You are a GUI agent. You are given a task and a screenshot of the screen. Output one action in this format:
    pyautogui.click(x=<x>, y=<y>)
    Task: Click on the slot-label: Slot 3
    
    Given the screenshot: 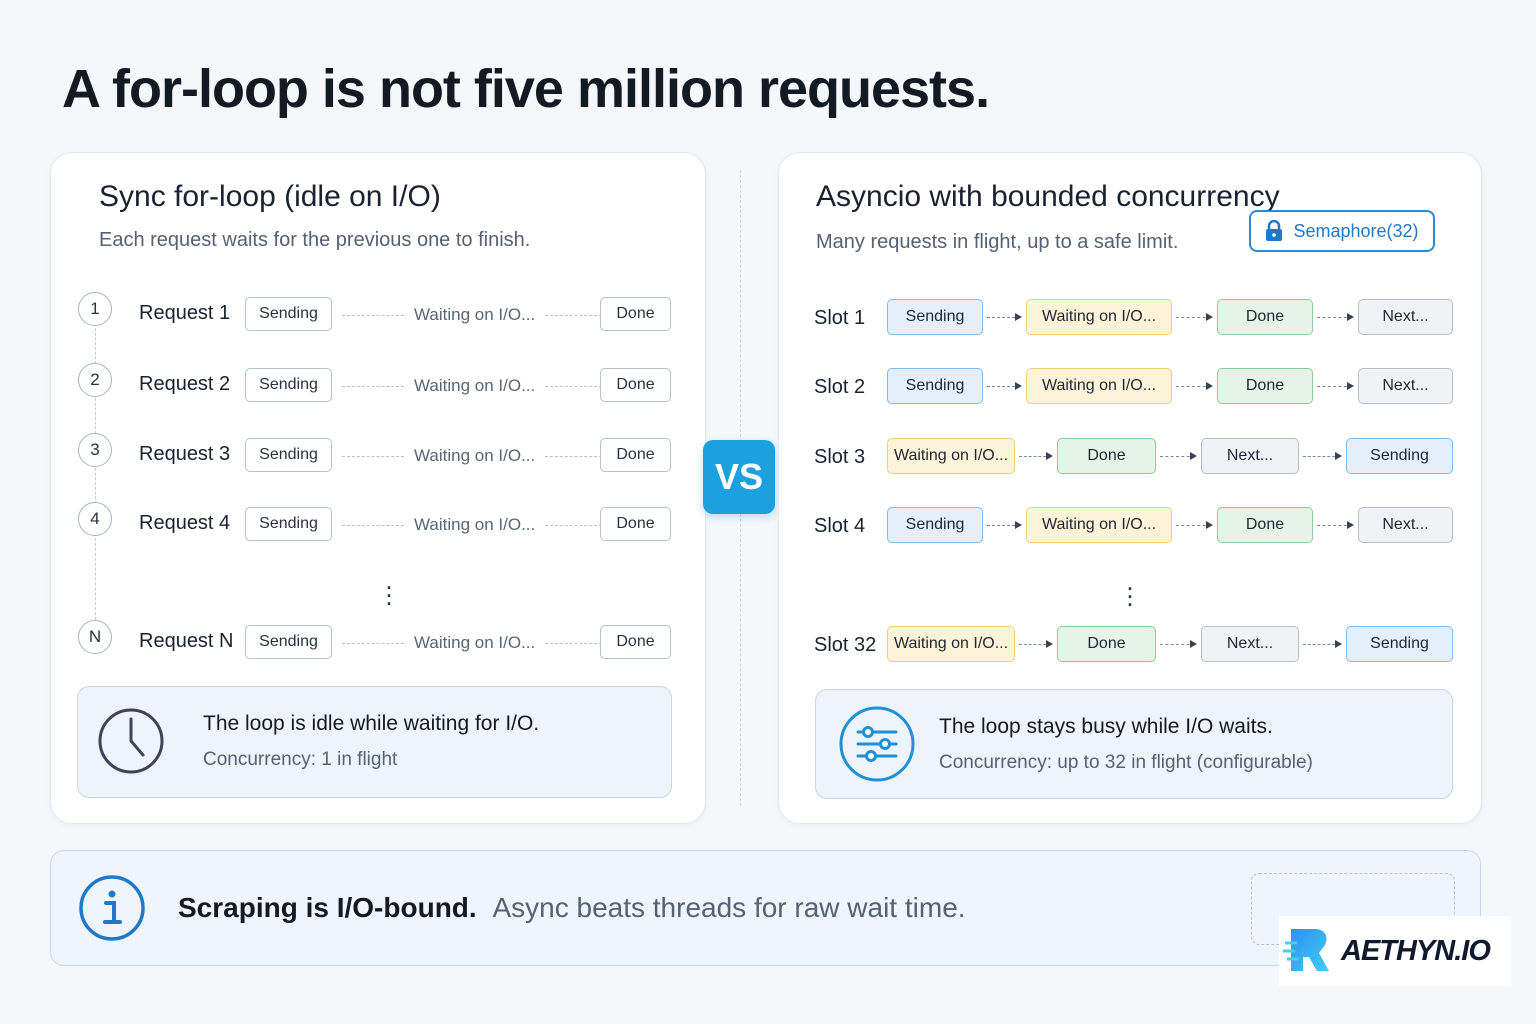 What is the action you would take?
    pyautogui.click(x=840, y=457)
    